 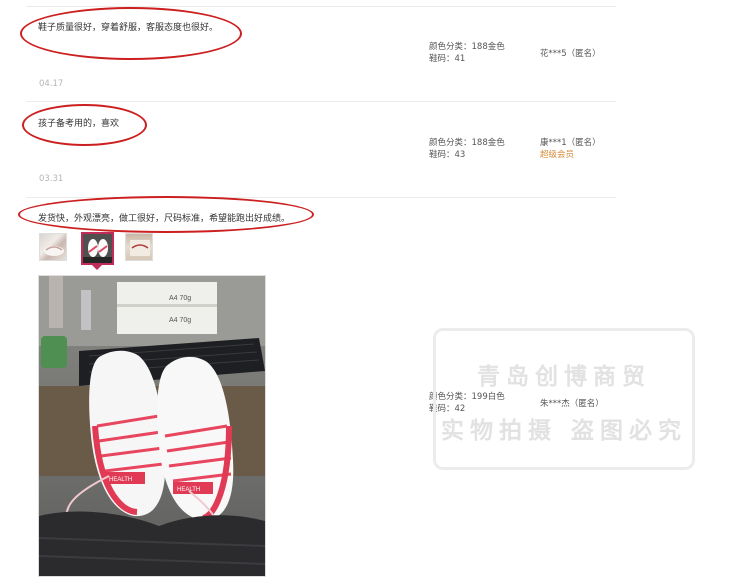 What do you see at coordinates (570, 54) in the screenshot?
I see `reviewer-name: 花***5（匿名）` at bounding box center [570, 54].